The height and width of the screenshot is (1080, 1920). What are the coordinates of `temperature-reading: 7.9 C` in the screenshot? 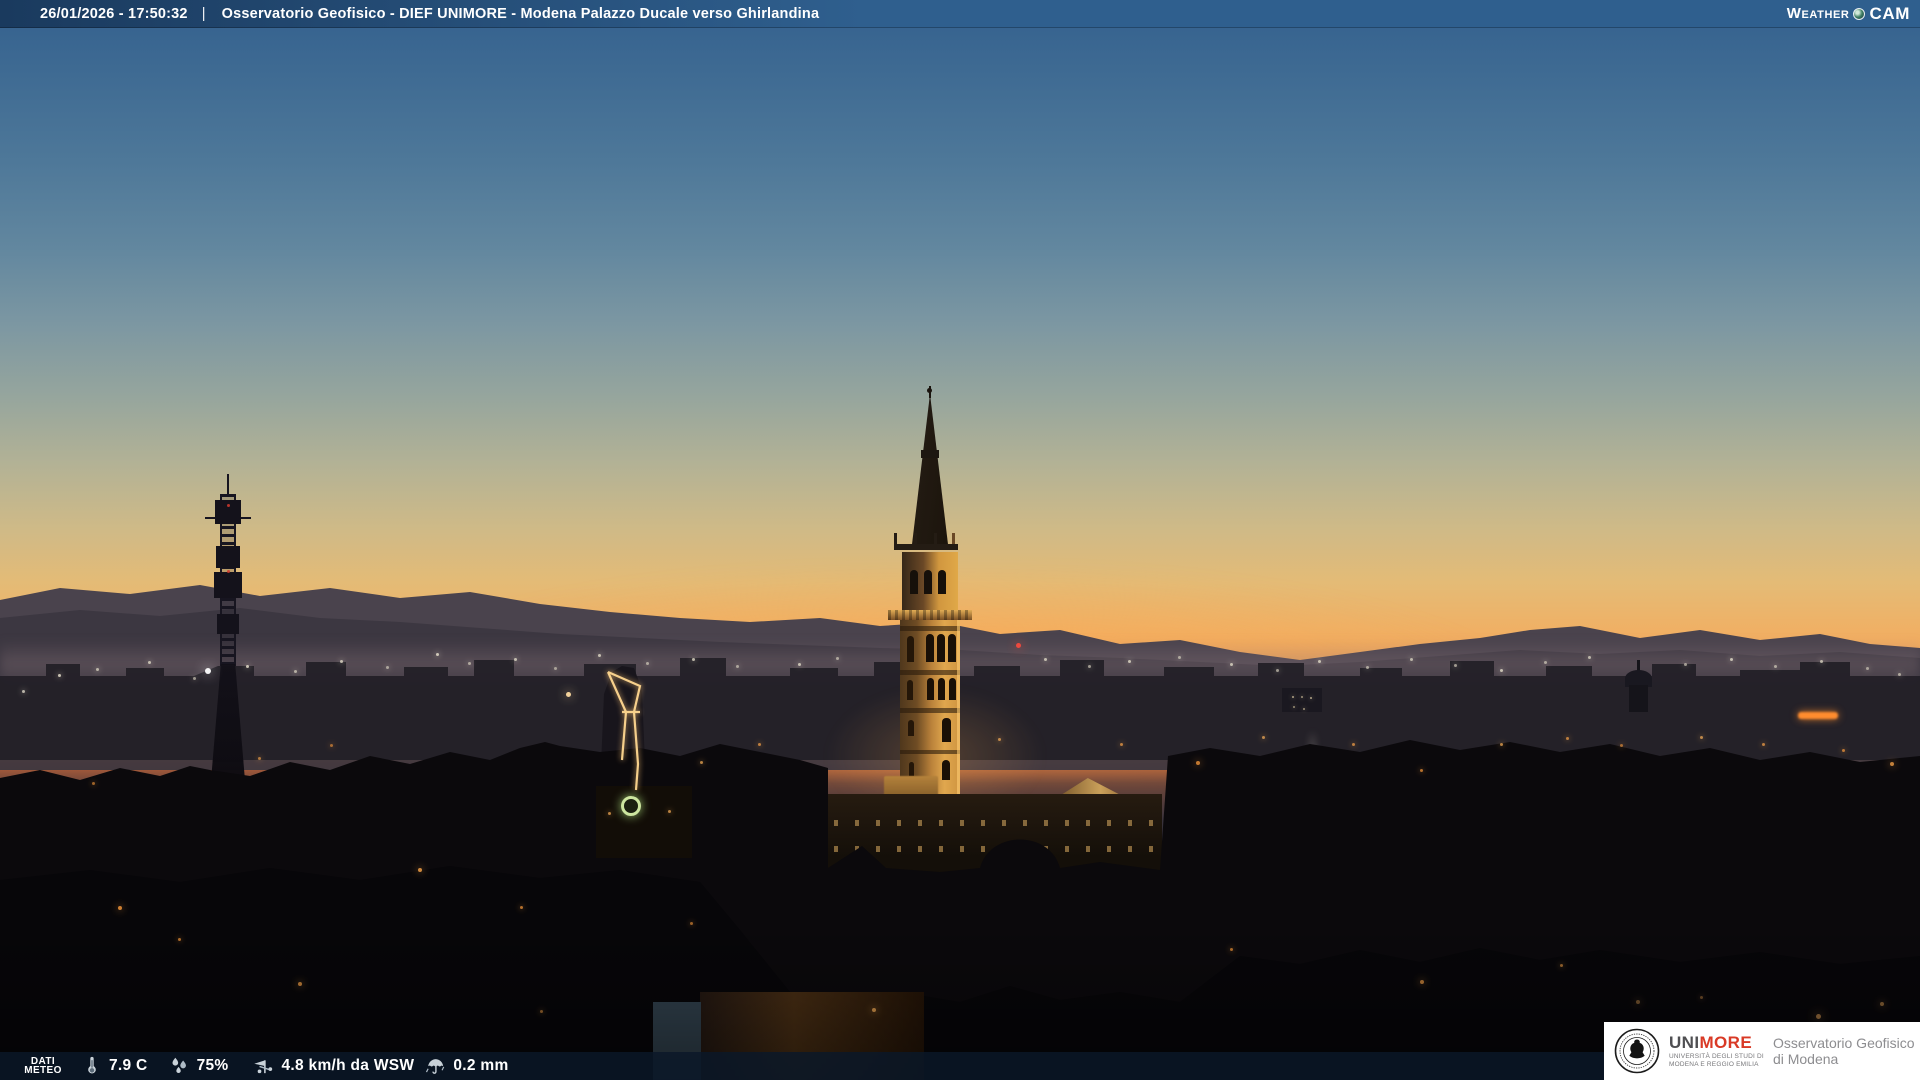 It's located at (115, 1066).